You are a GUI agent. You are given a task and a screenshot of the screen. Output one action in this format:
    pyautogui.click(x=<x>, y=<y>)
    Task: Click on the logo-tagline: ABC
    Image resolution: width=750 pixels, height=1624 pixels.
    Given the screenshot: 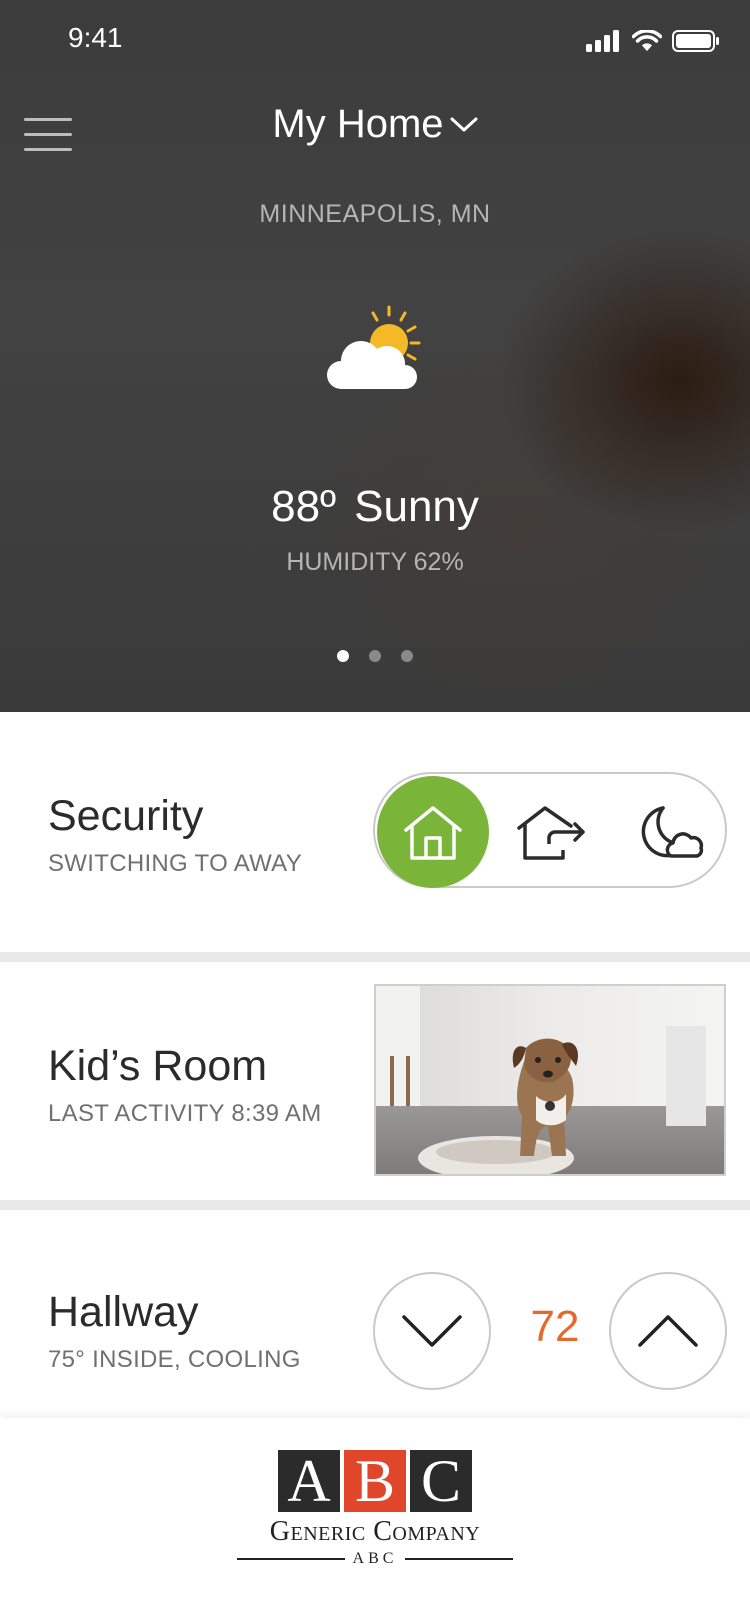 What is the action you would take?
    pyautogui.click(x=375, y=1559)
    